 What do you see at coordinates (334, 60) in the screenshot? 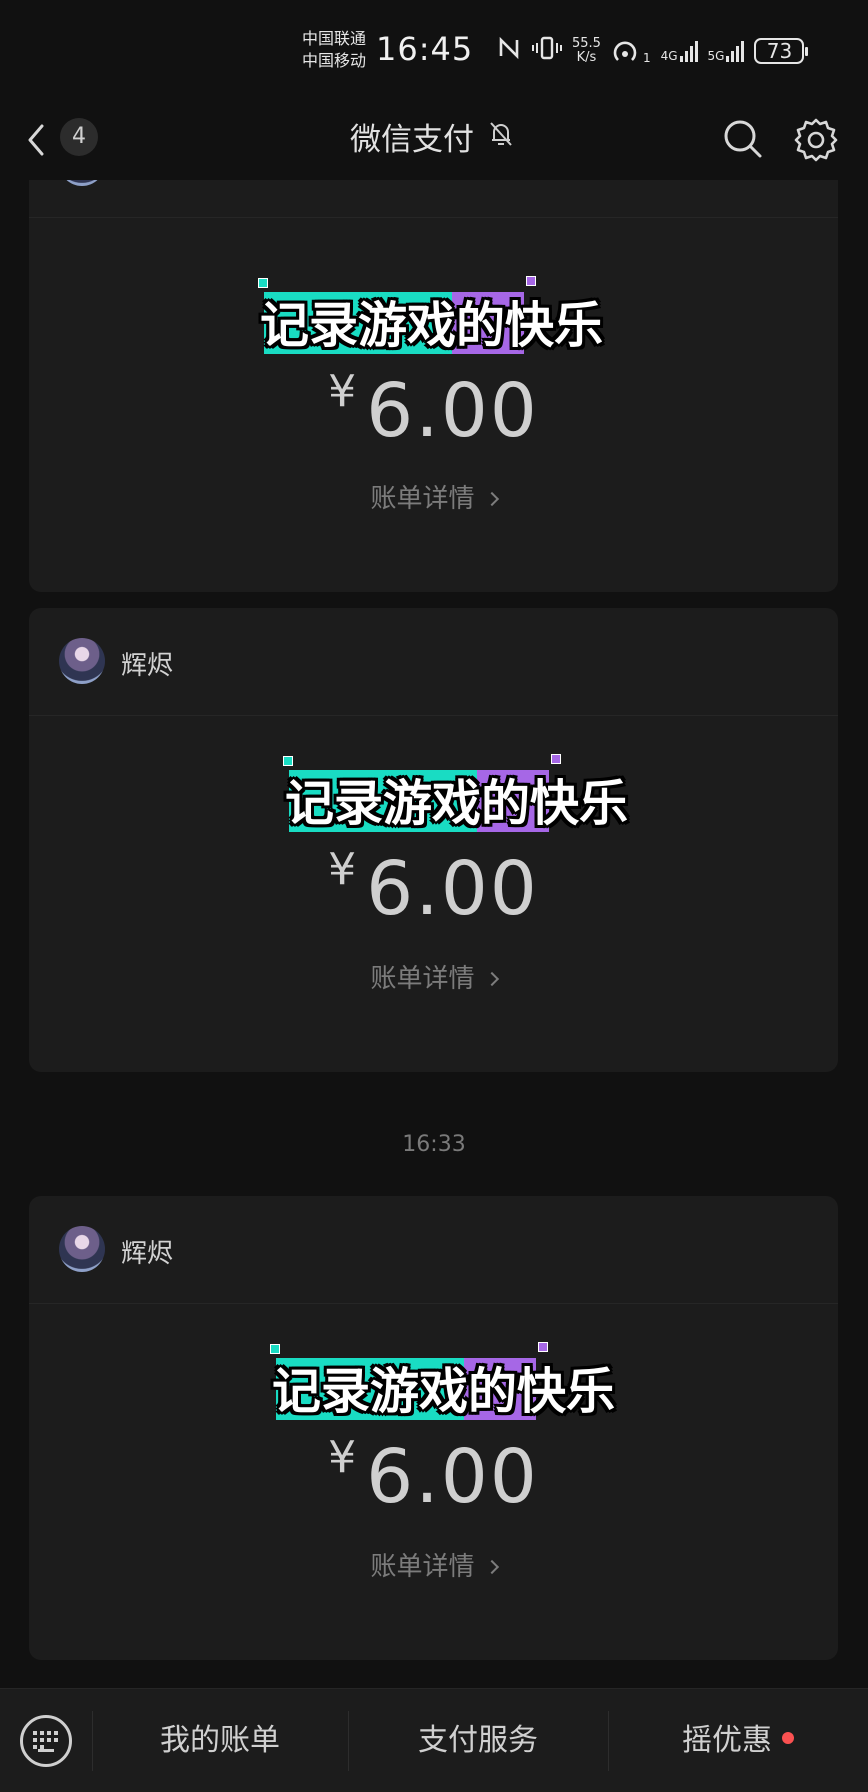
I see `carrier-2: 中国移动` at bounding box center [334, 60].